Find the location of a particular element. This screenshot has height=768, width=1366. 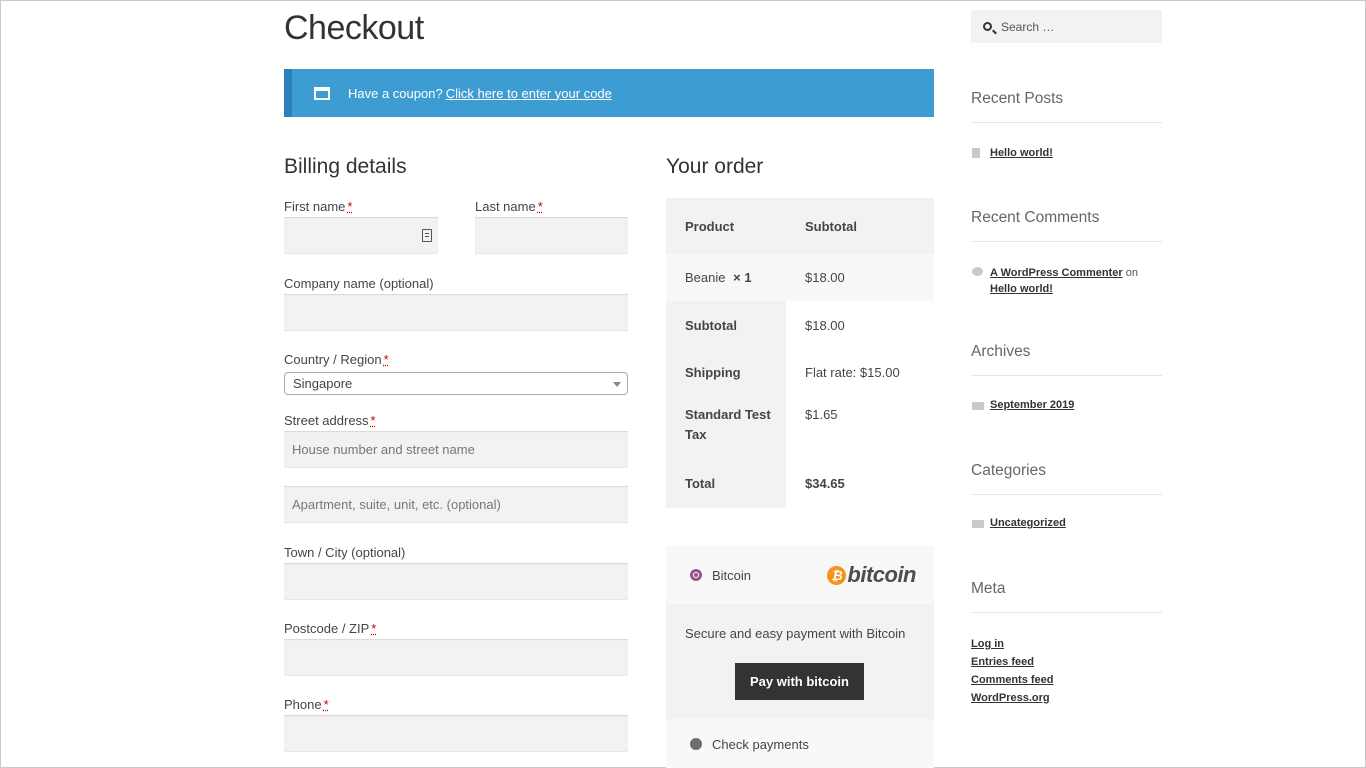

phone-label: Phone * is located at coordinates (306, 704).